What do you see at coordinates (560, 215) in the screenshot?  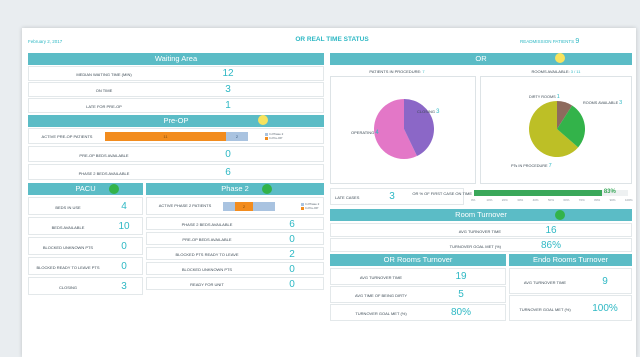 I see `room-turnover-status-dot` at bounding box center [560, 215].